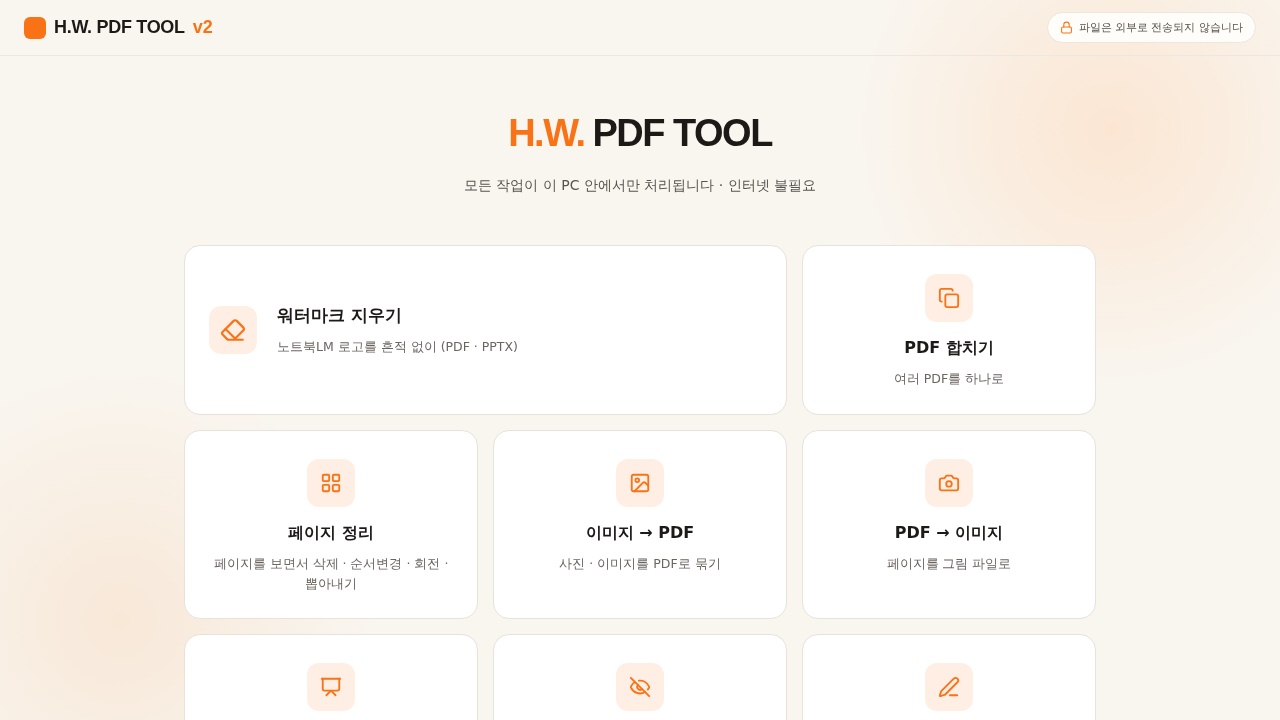  What do you see at coordinates (640, 564) in the screenshot?
I see `tool-description: 사진 · 이미지를 PDF로 묶기` at bounding box center [640, 564].